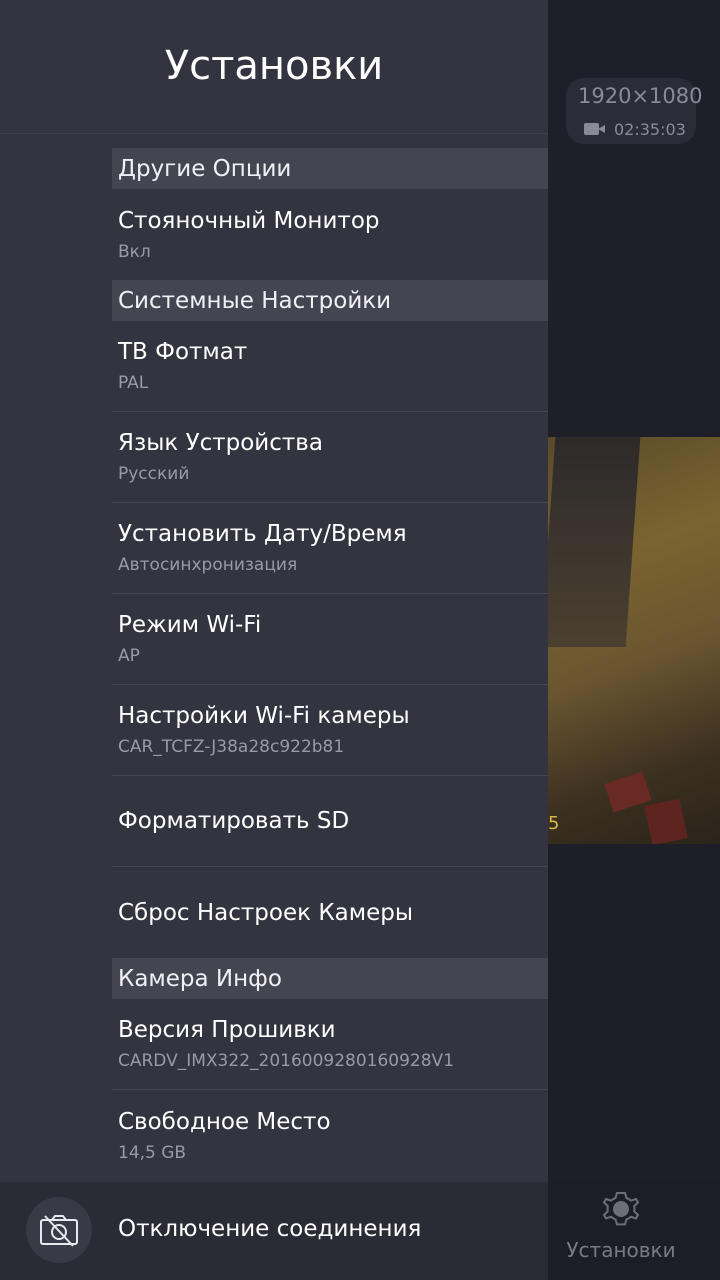  Describe the element at coordinates (190, 625) in the screenshot. I see `setting-title: Режим Wi-Fi` at that location.